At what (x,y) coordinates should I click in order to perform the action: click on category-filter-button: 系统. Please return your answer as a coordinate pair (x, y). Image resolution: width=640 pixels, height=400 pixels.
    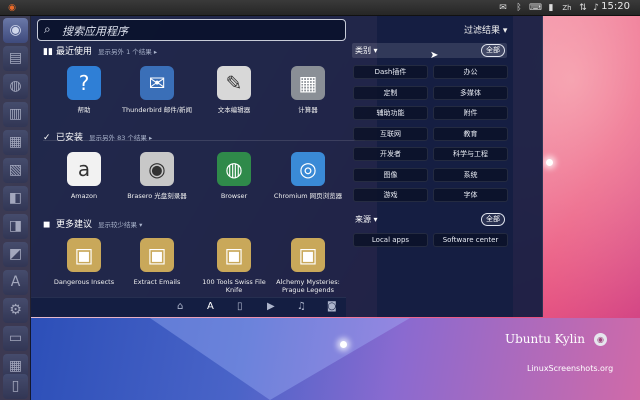
    Looking at the image, I should click on (470, 174).